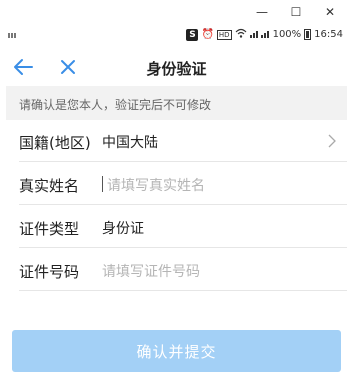  Describe the element at coordinates (176, 141) in the screenshot. I see `nationality-row: 国籍(地区) 中国大陆` at that location.